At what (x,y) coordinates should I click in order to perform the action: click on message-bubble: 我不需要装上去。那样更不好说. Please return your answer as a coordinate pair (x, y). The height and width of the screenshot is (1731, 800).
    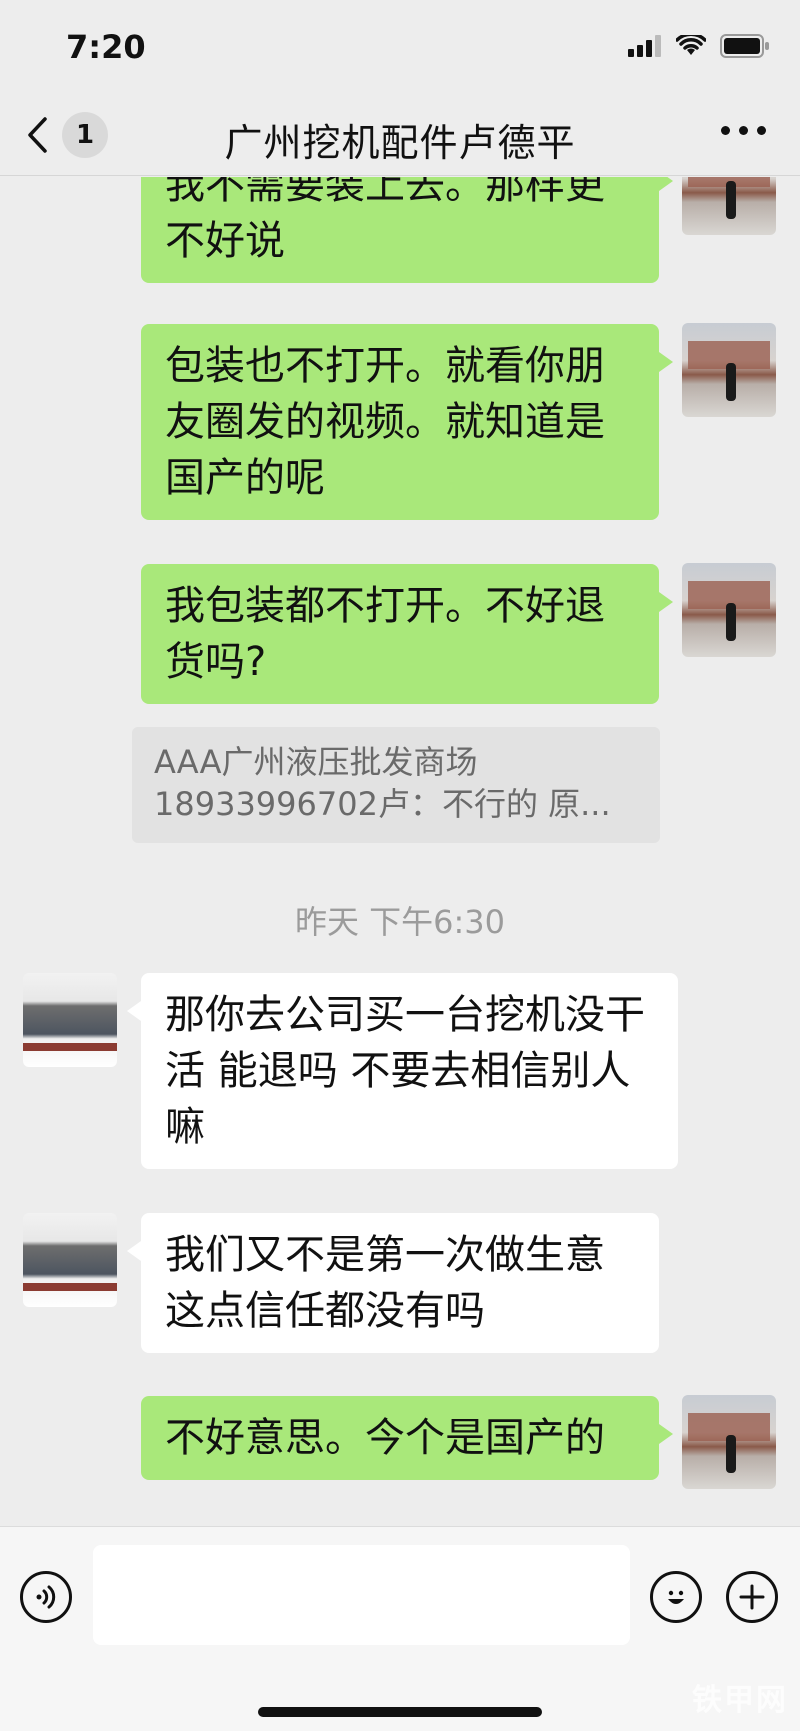
    Looking at the image, I should click on (407, 230).